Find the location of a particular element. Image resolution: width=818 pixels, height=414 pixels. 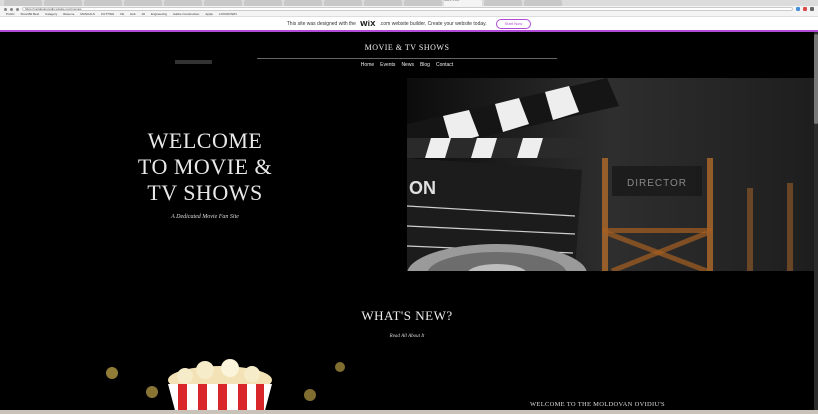

page-scrollbar is located at coordinates (816, 223).